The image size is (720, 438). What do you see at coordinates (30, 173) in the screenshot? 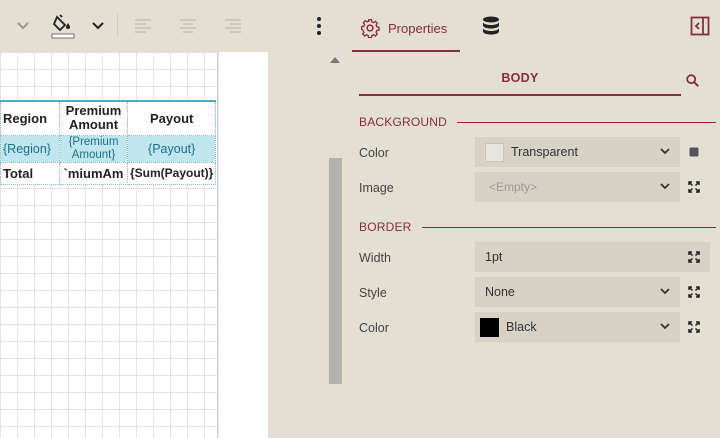
I see `table-cell: Total` at bounding box center [30, 173].